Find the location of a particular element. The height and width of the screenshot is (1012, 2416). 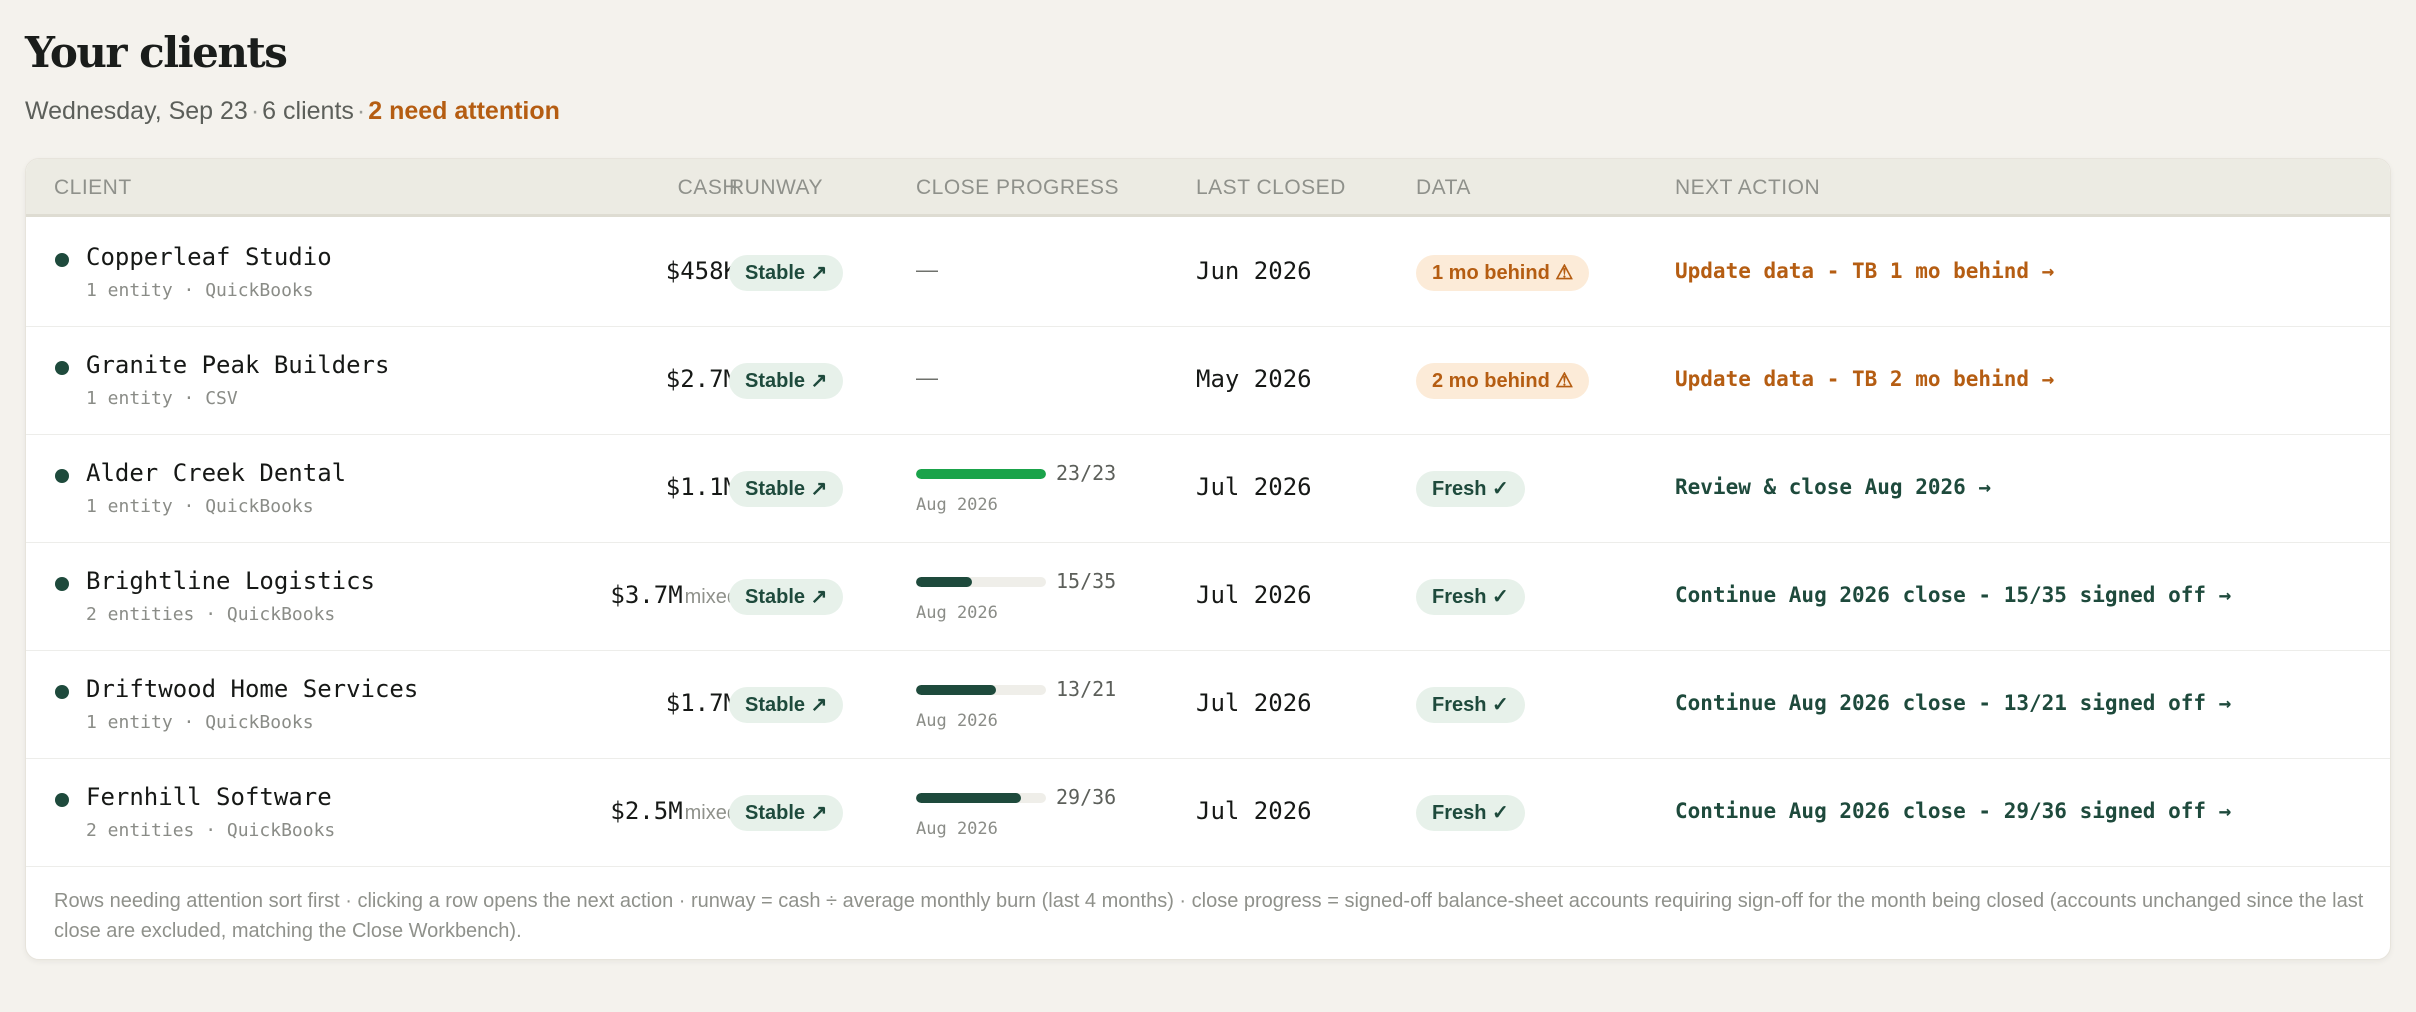

client-name: Granite Peak Builders is located at coordinates (237, 365).